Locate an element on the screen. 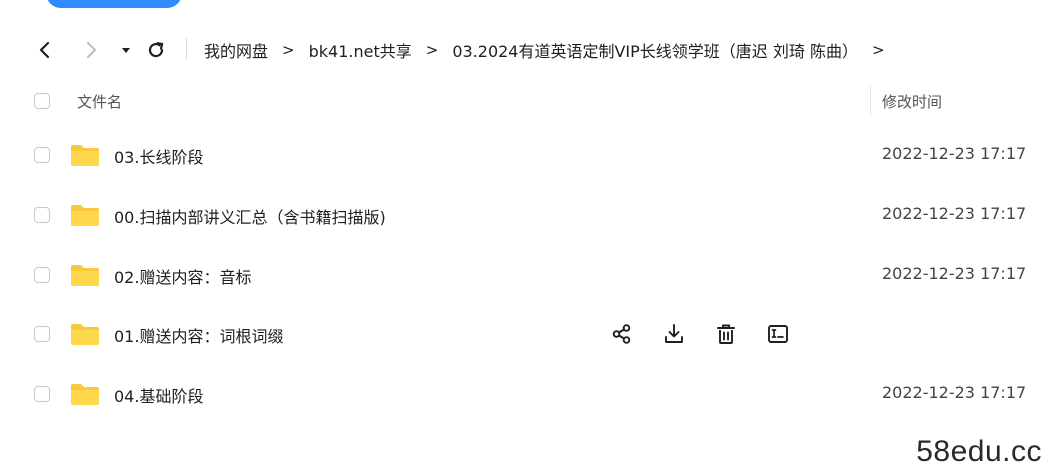 This screenshot has width=1056, height=473. file-row-hovered: 01.赠送内容：词根词缀 is located at coordinates (528, 334).